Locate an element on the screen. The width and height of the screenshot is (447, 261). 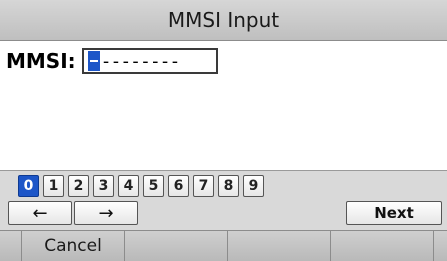
mmsi-label: MMSI: is located at coordinates (41, 61).